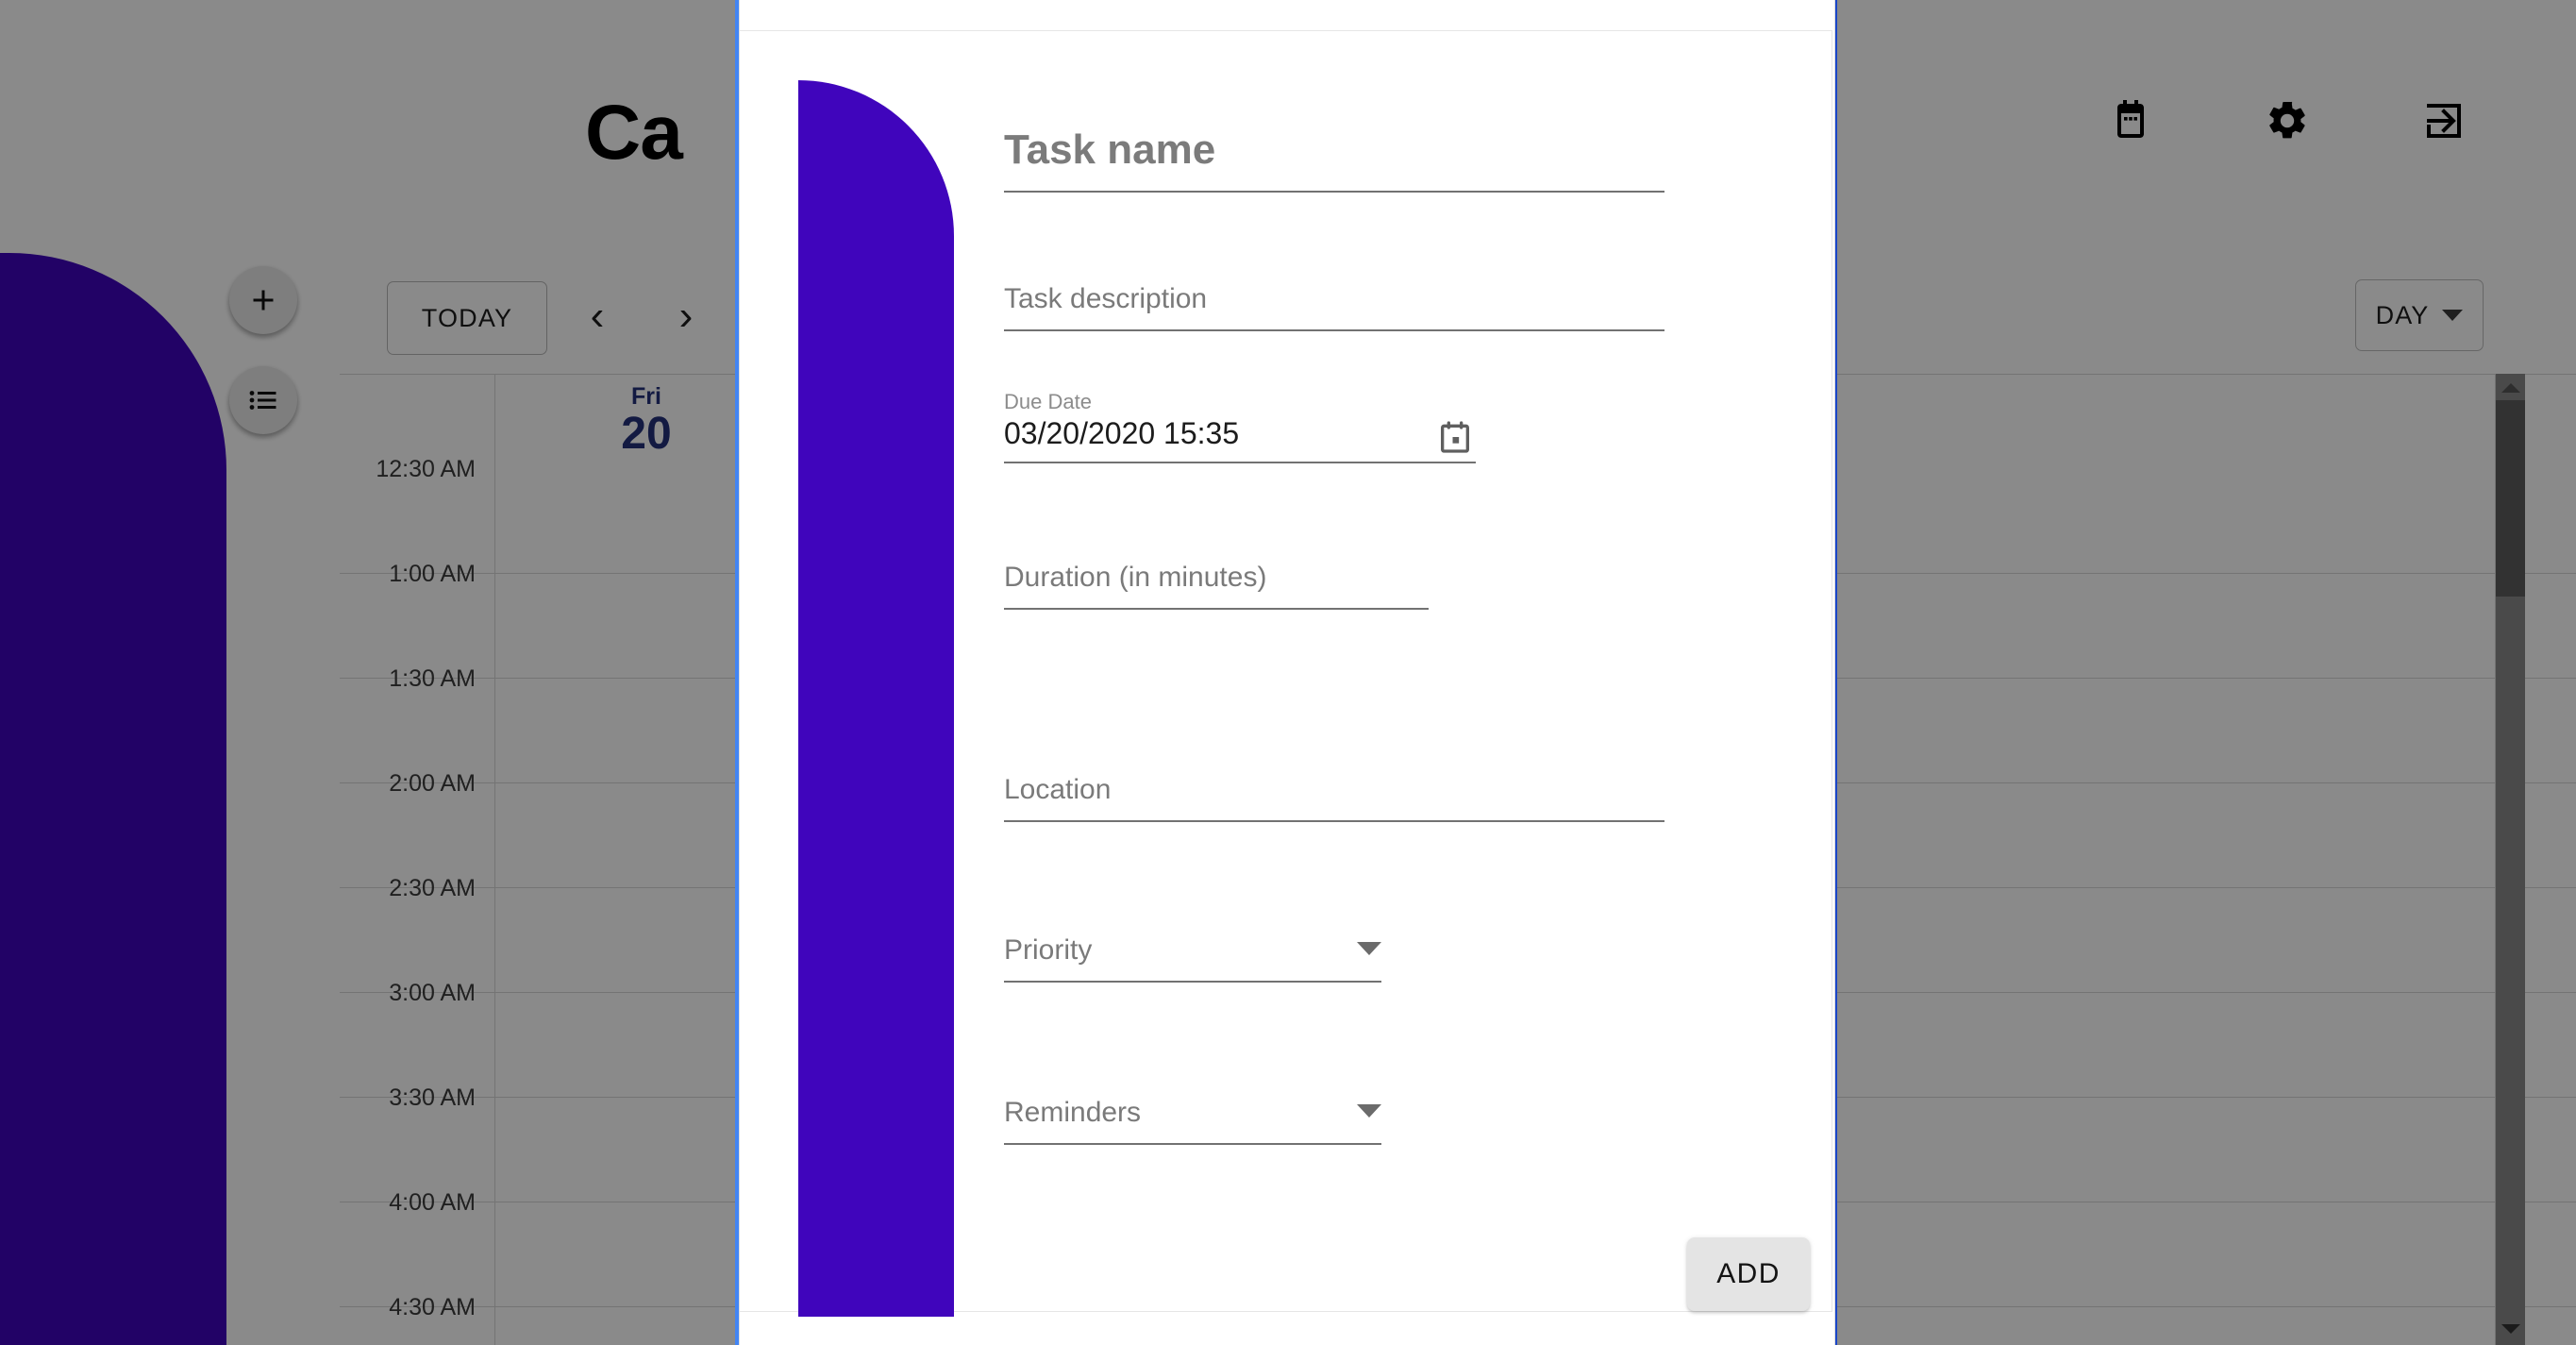 This screenshot has width=2576, height=1345. What do you see at coordinates (1334, 329) in the screenshot?
I see `task-description-underline` at bounding box center [1334, 329].